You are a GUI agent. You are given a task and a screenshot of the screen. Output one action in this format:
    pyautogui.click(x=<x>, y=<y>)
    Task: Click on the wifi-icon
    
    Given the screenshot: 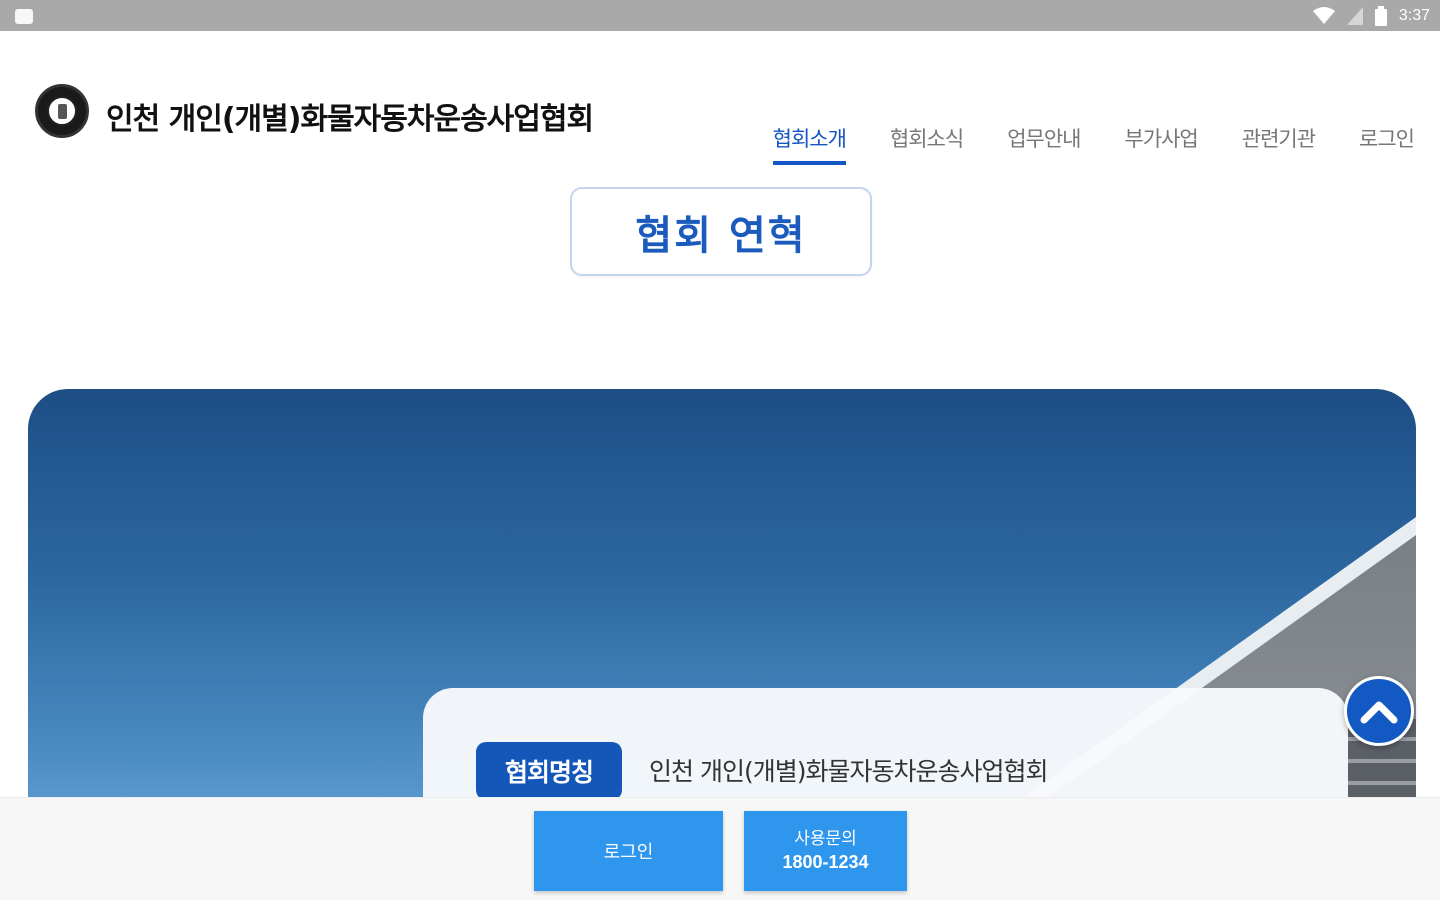 What is the action you would take?
    pyautogui.click(x=1323, y=15)
    